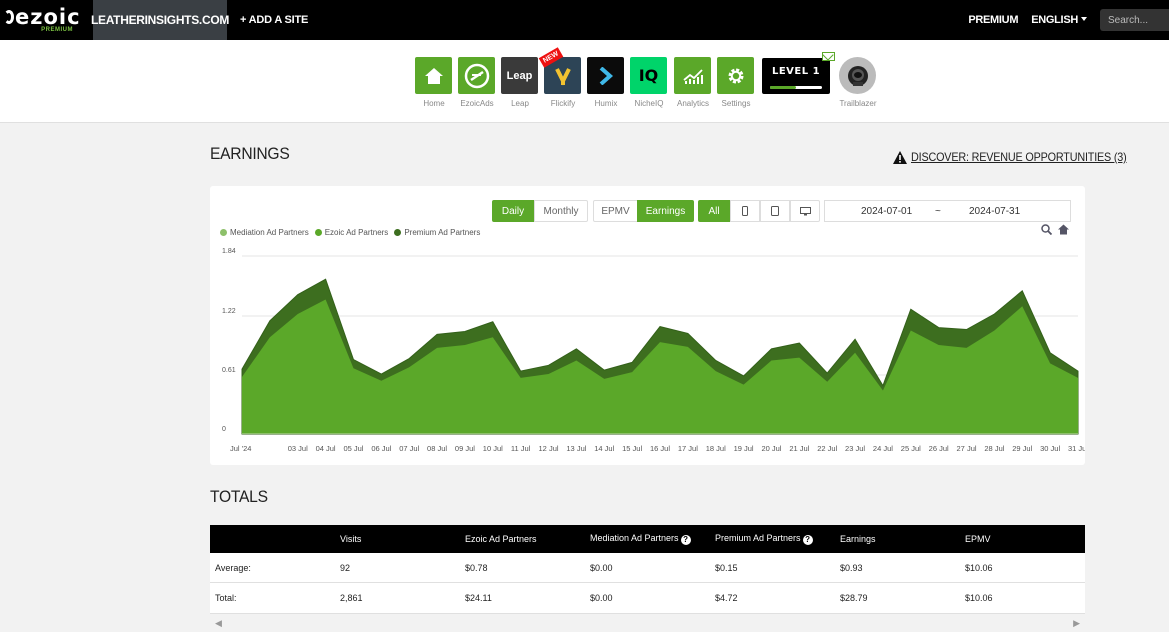 This screenshot has height=632, width=1169. Describe the element at coordinates (939, 448) in the screenshot. I see `x-tick-label: 26 Jul` at that location.